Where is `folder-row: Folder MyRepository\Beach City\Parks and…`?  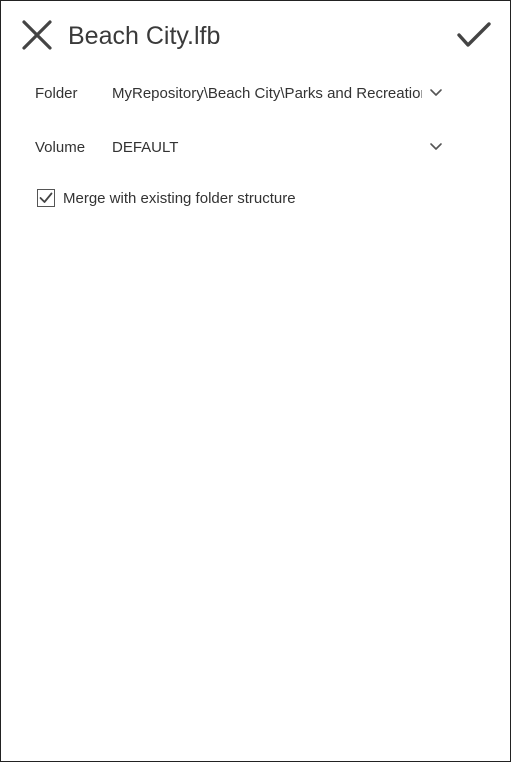
folder-row: Folder MyRepository\Beach City\Parks and… is located at coordinates (255, 94).